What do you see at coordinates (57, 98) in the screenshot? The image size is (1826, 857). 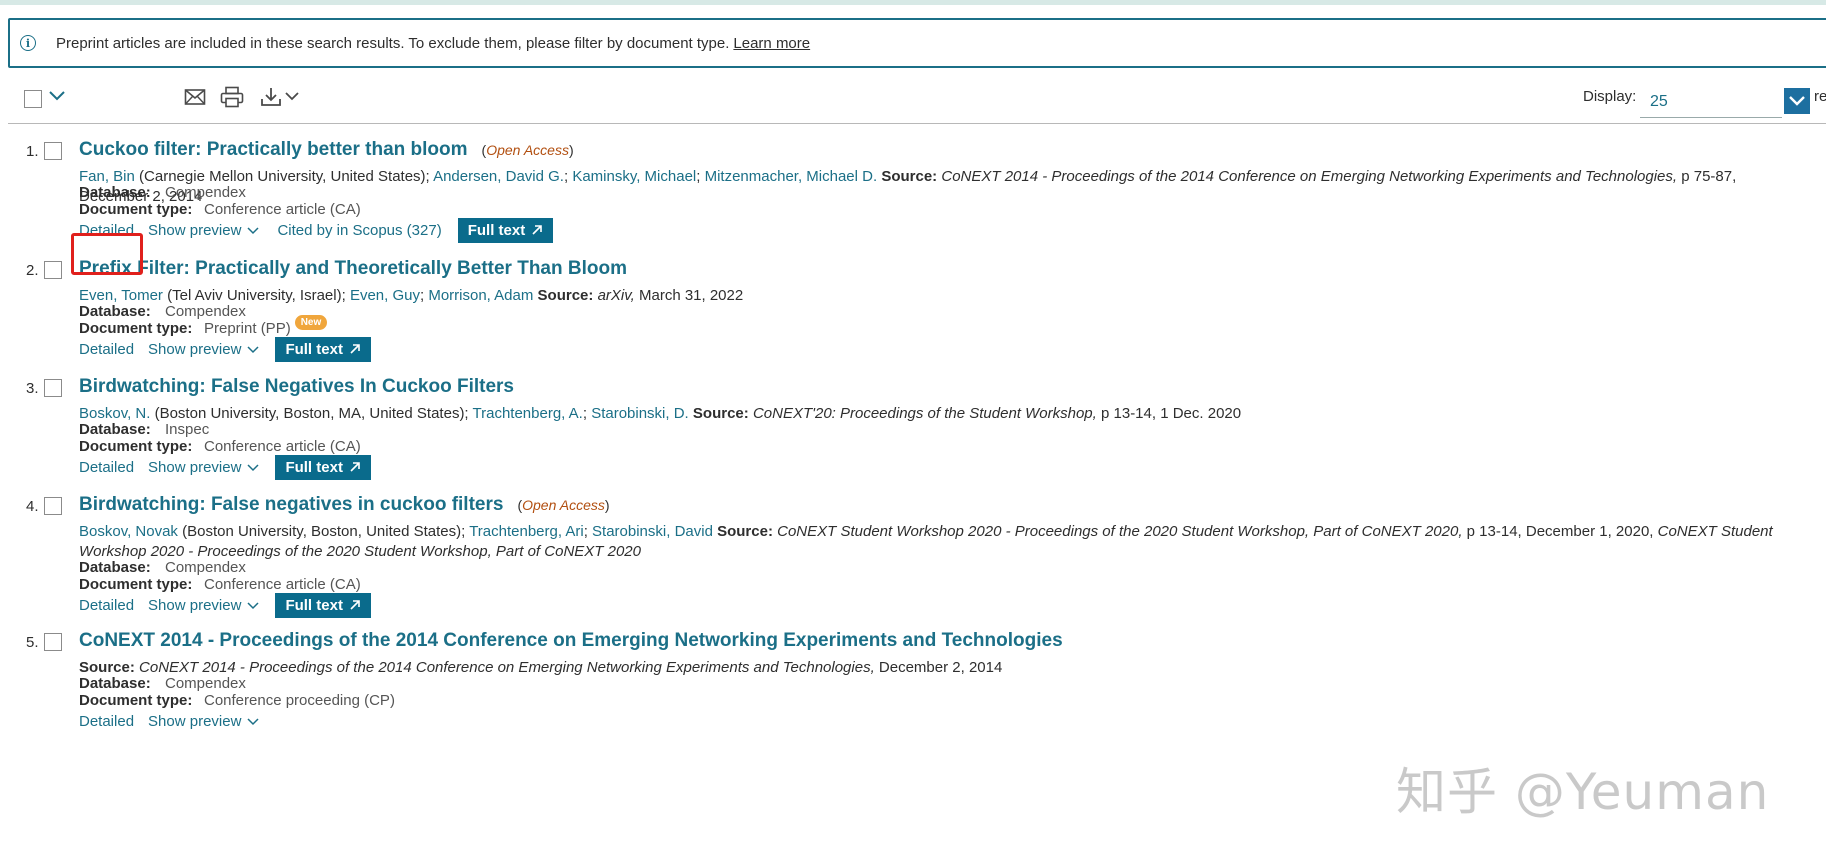 I see `select-options-chevron-icon` at bounding box center [57, 98].